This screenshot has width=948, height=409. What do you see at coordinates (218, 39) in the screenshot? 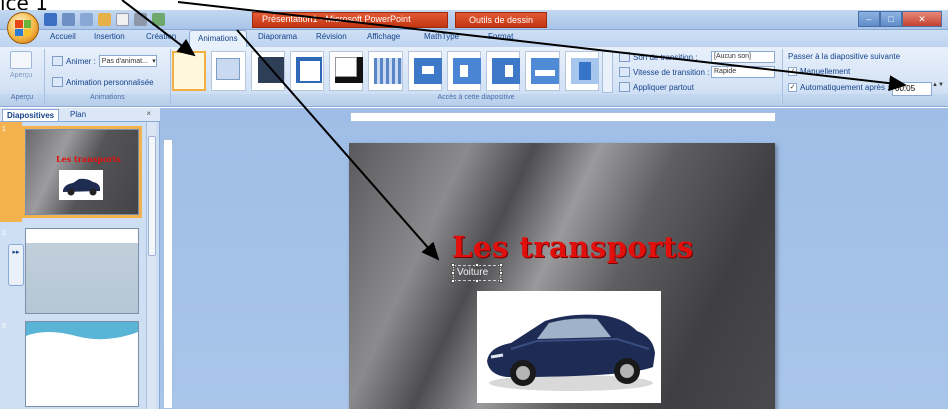
I see `tab-animations: Animations` at bounding box center [218, 39].